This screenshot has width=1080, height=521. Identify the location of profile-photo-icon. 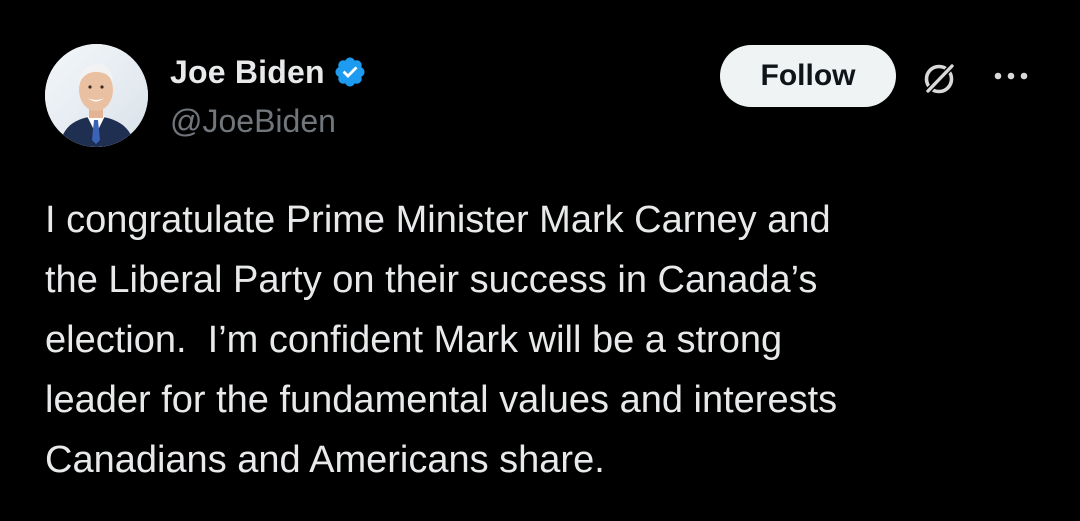
(96, 95).